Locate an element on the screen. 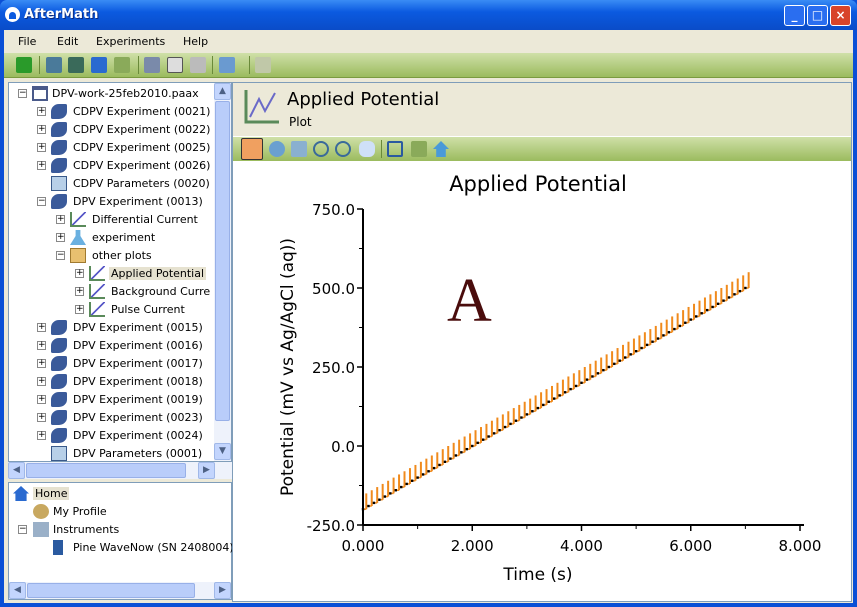  scroll-down-button: ▼ is located at coordinates (222, 451).